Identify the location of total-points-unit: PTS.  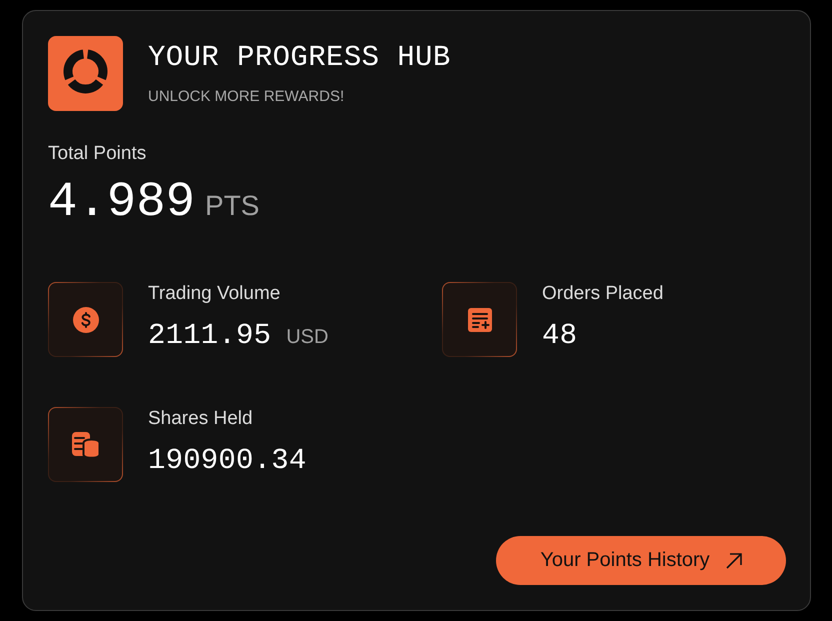
(232, 206).